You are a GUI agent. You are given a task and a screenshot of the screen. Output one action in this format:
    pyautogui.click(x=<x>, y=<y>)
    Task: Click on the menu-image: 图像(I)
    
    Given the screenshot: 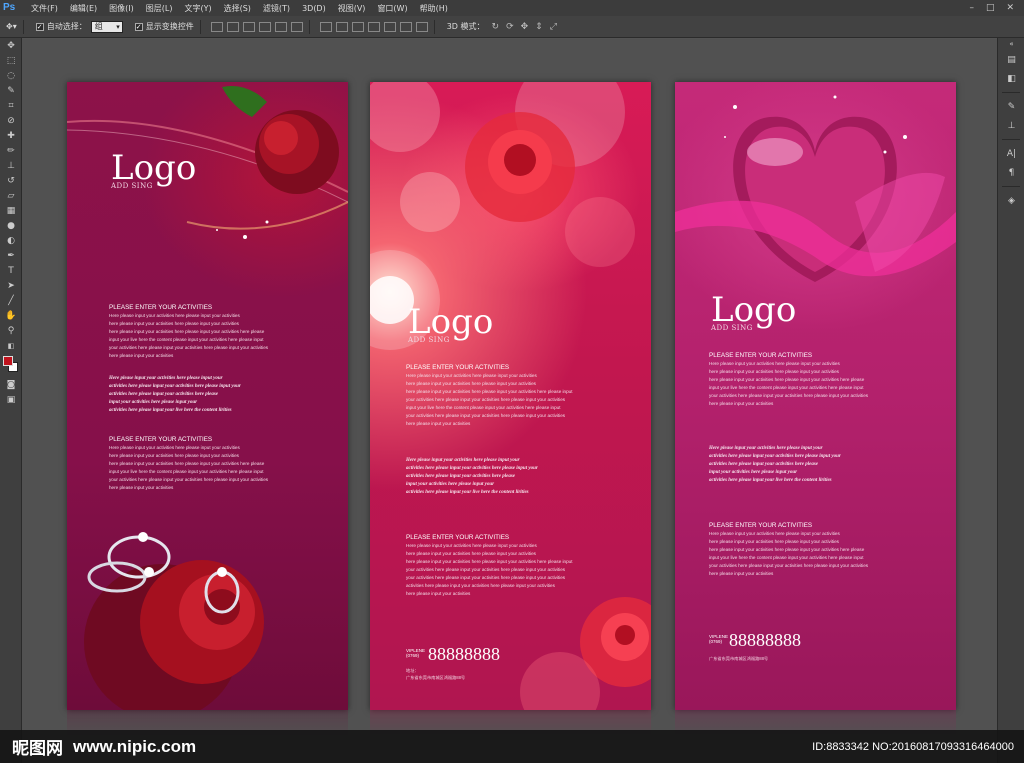 What is the action you would take?
    pyautogui.click(x=121, y=8)
    